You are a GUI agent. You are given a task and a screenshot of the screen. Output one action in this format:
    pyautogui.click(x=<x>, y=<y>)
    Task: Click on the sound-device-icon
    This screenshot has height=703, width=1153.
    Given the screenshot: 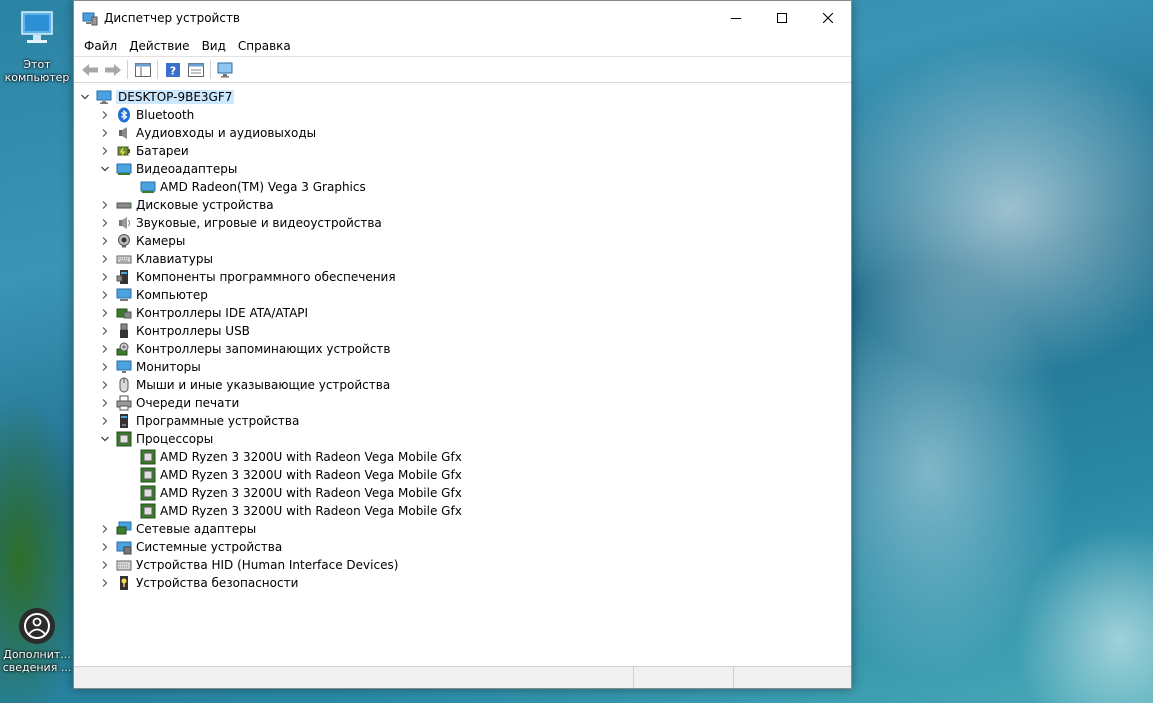 What is the action you would take?
    pyautogui.click(x=124, y=223)
    